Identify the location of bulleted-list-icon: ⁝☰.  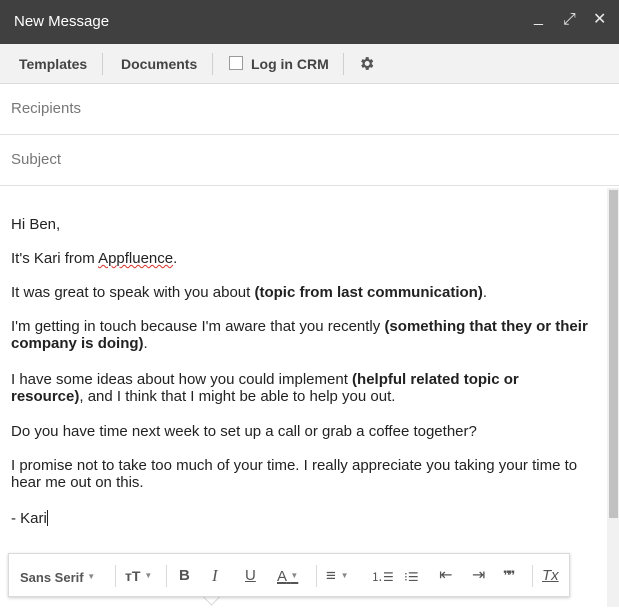
(411, 577).